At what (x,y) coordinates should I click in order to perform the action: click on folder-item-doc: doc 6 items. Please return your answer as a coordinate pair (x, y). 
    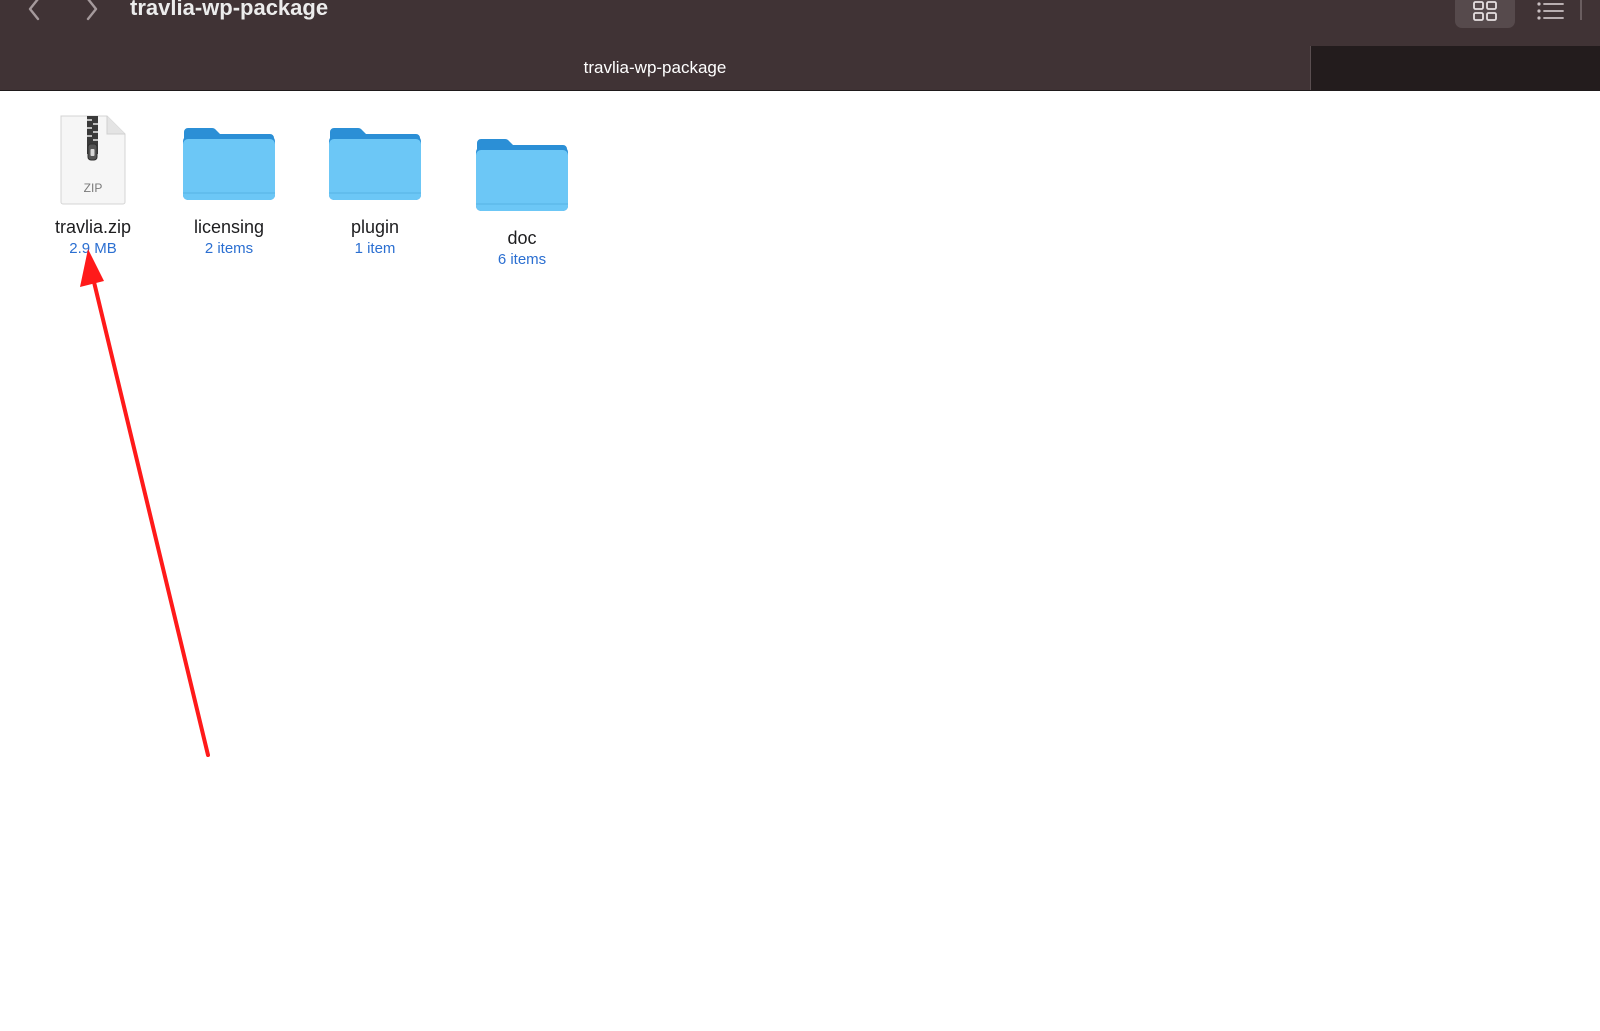
    Looking at the image, I should click on (522, 202).